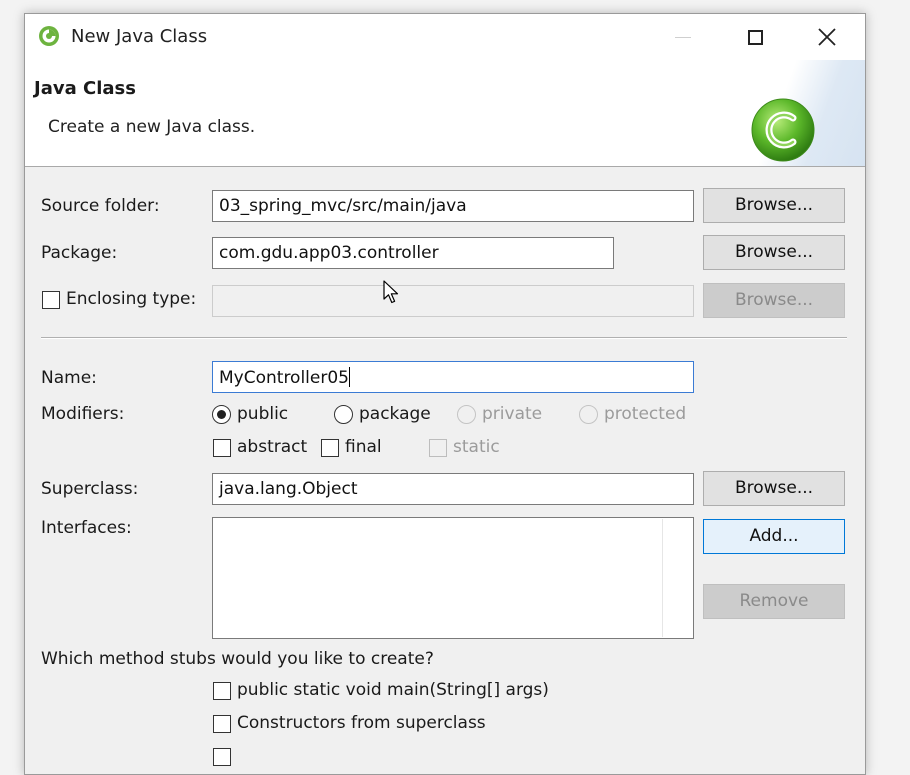 Image resolution: width=910 pixels, height=775 pixels. Describe the element at coordinates (476, 447) in the screenshot. I see `modifier-static-label: static` at that location.